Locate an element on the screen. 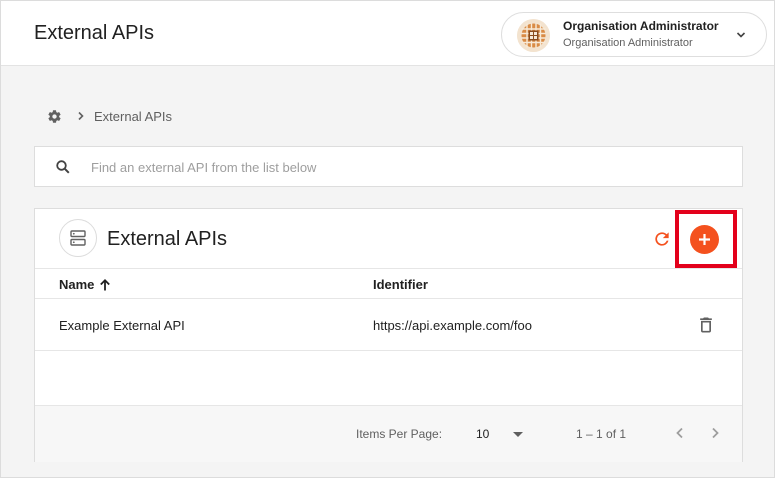 The height and width of the screenshot is (478, 775). search-bar is located at coordinates (388, 166).